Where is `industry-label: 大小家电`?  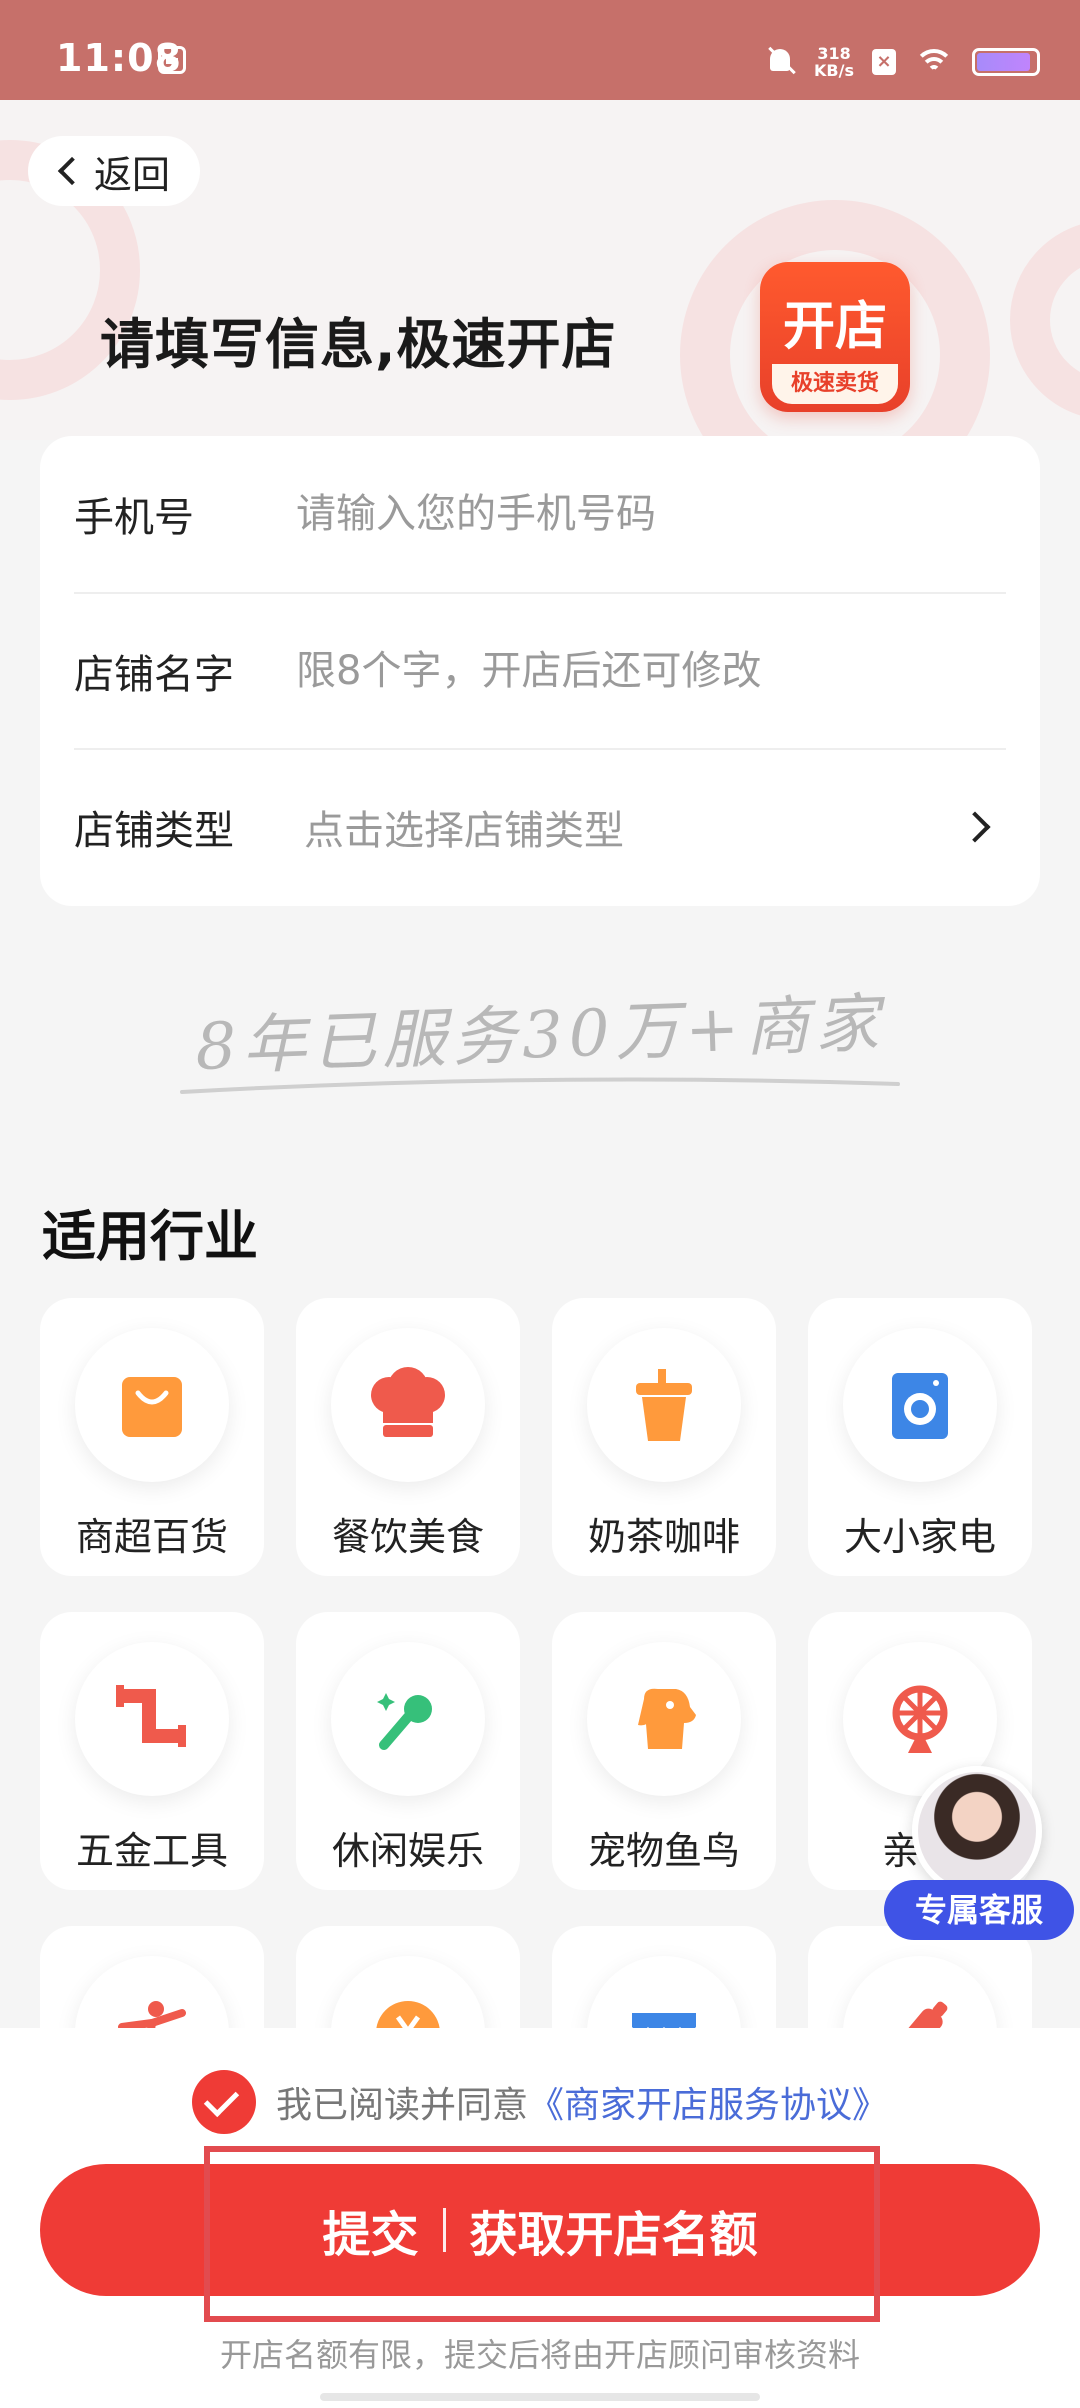
industry-label: 大小家电 is located at coordinates (919, 1537).